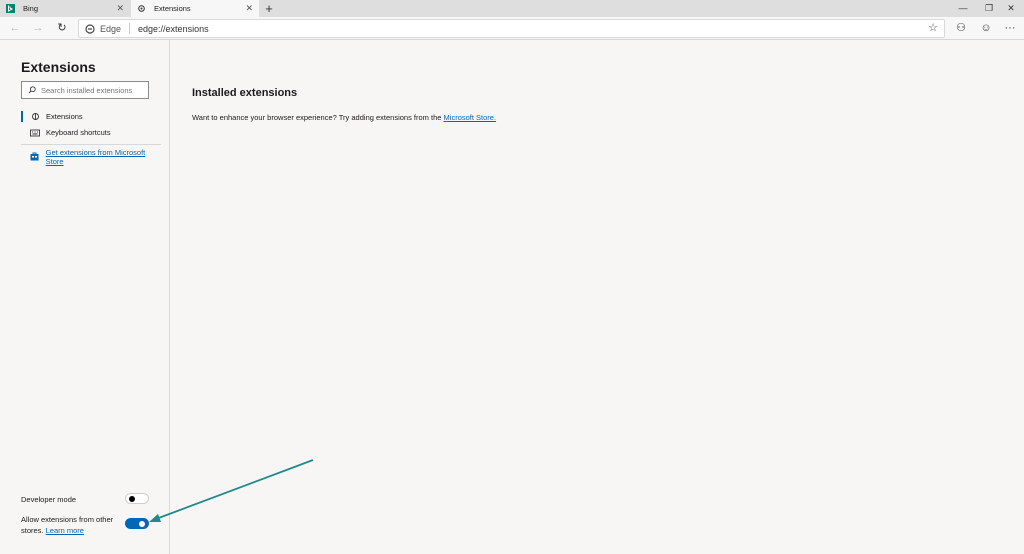  What do you see at coordinates (38, 28) in the screenshot?
I see `forward-button: →` at bounding box center [38, 28].